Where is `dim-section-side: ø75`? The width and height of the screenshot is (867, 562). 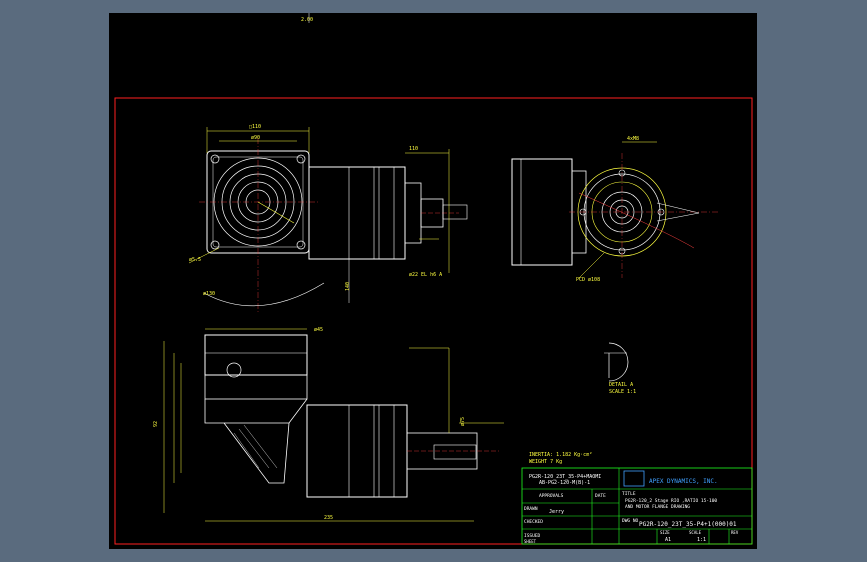 dim-section-side: ø75 is located at coordinates (463, 421).